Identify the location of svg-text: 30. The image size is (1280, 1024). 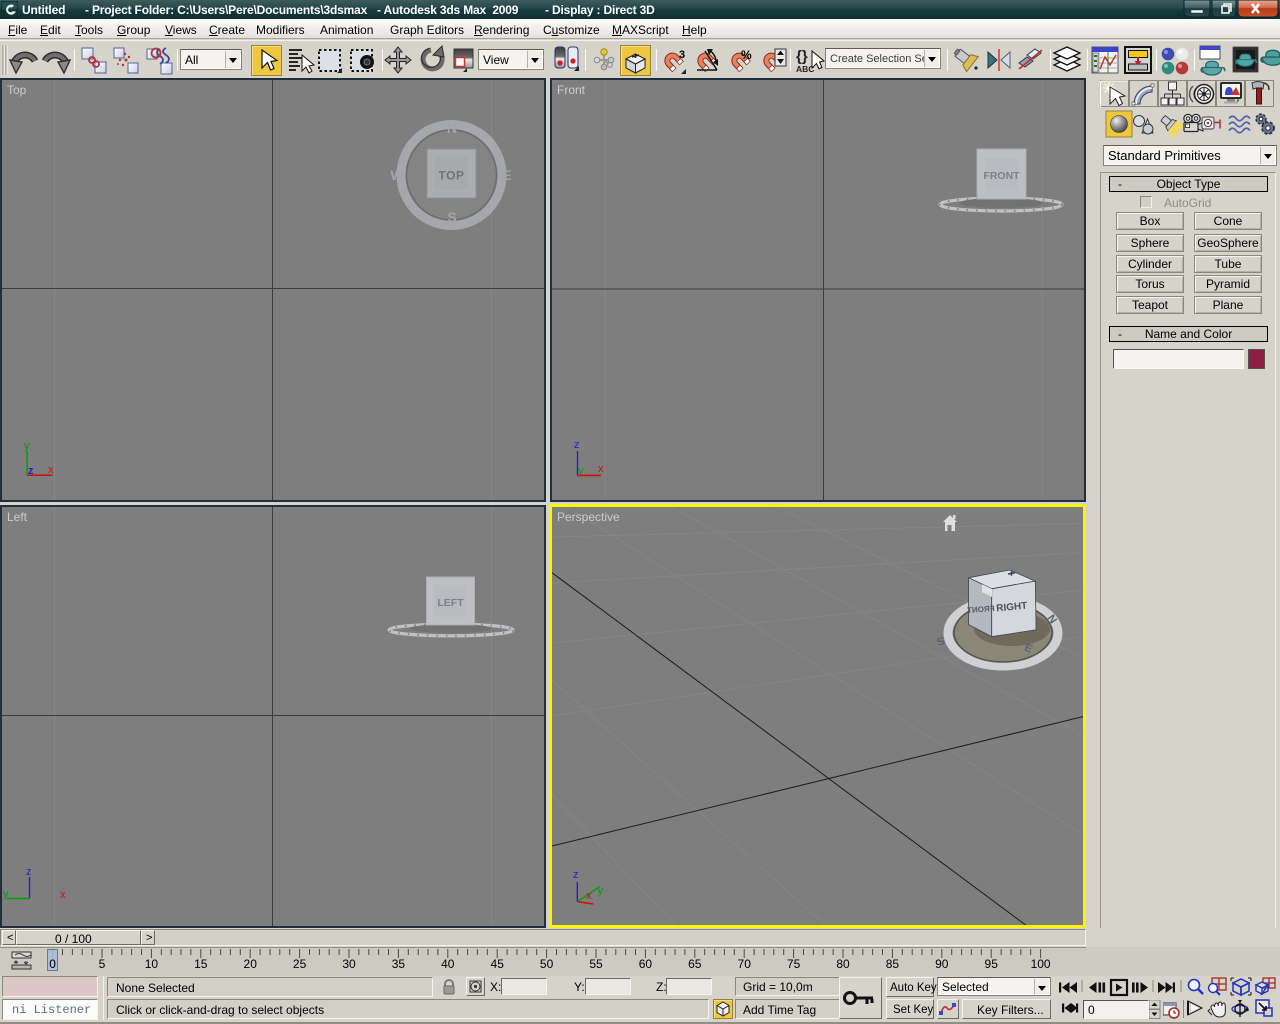
(349, 964).